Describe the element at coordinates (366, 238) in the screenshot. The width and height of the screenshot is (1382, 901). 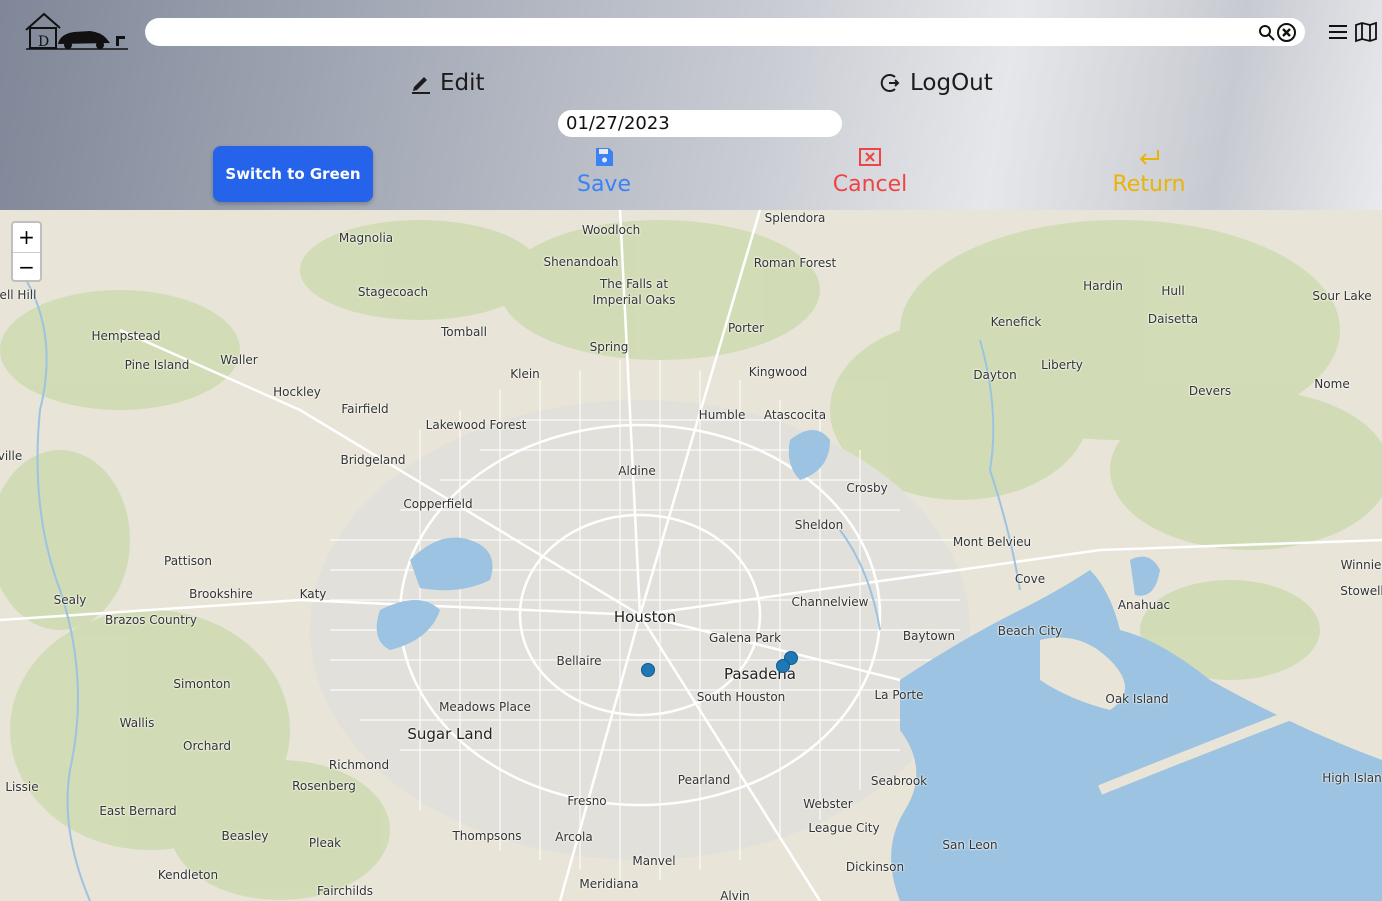
I see `place-label: Magnolia` at that location.